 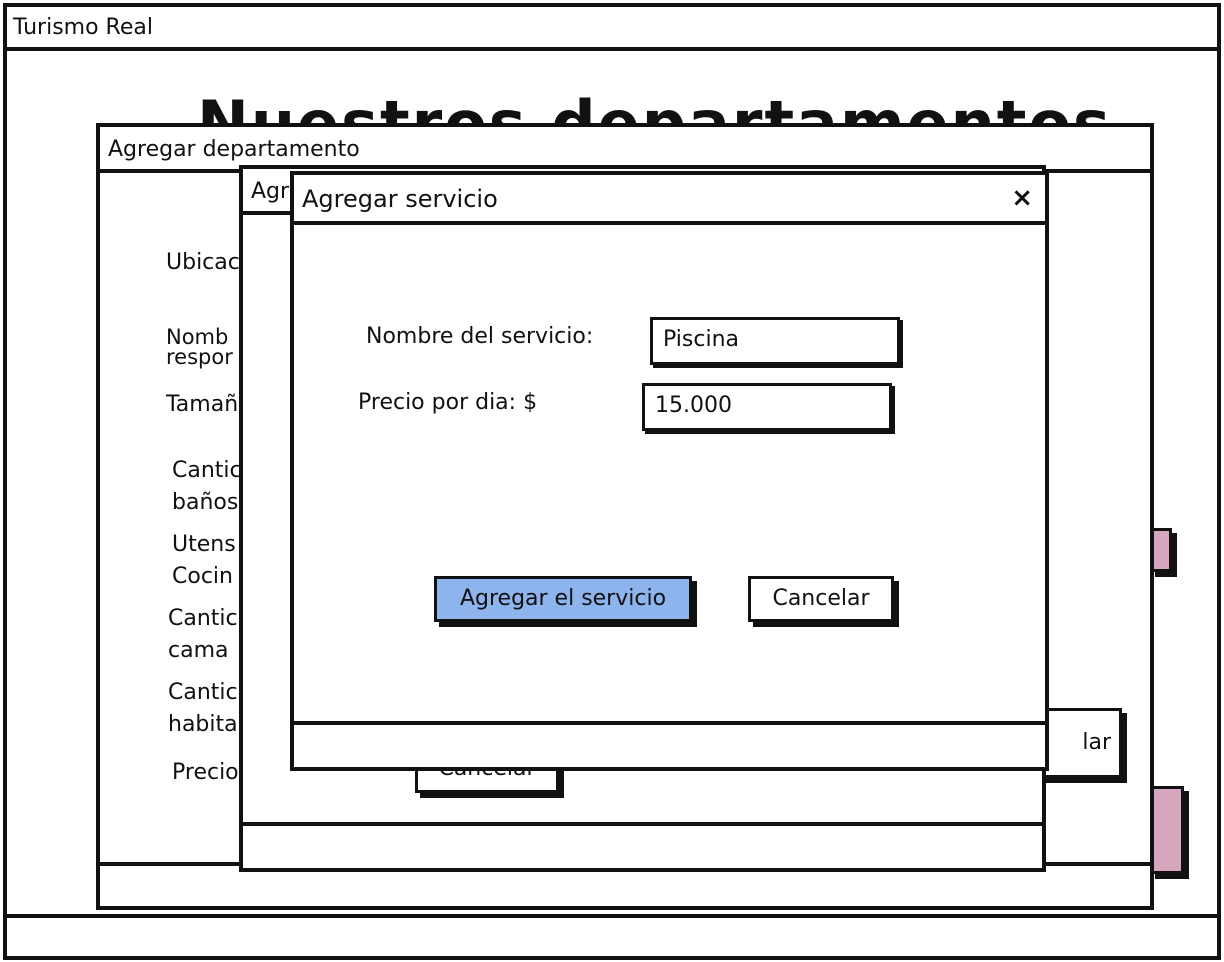 I want to click on label-cantidad-habitaciones: Cantic habita, so click(x=203, y=708).